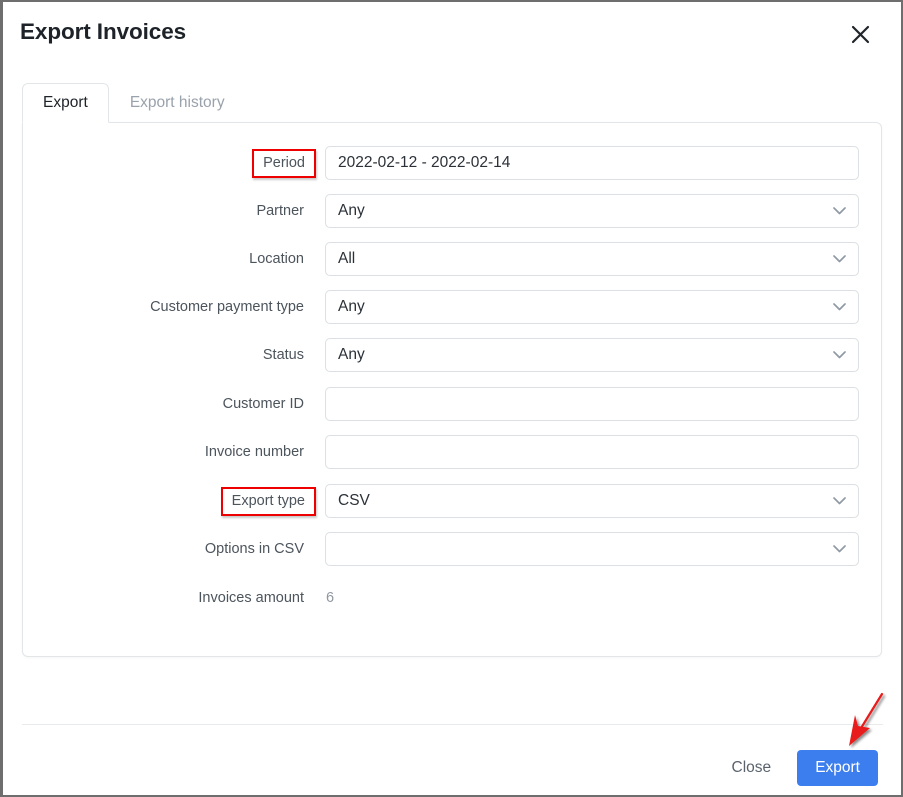 The height and width of the screenshot is (797, 903). I want to click on form-row-status: Status Any, so click(452, 355).